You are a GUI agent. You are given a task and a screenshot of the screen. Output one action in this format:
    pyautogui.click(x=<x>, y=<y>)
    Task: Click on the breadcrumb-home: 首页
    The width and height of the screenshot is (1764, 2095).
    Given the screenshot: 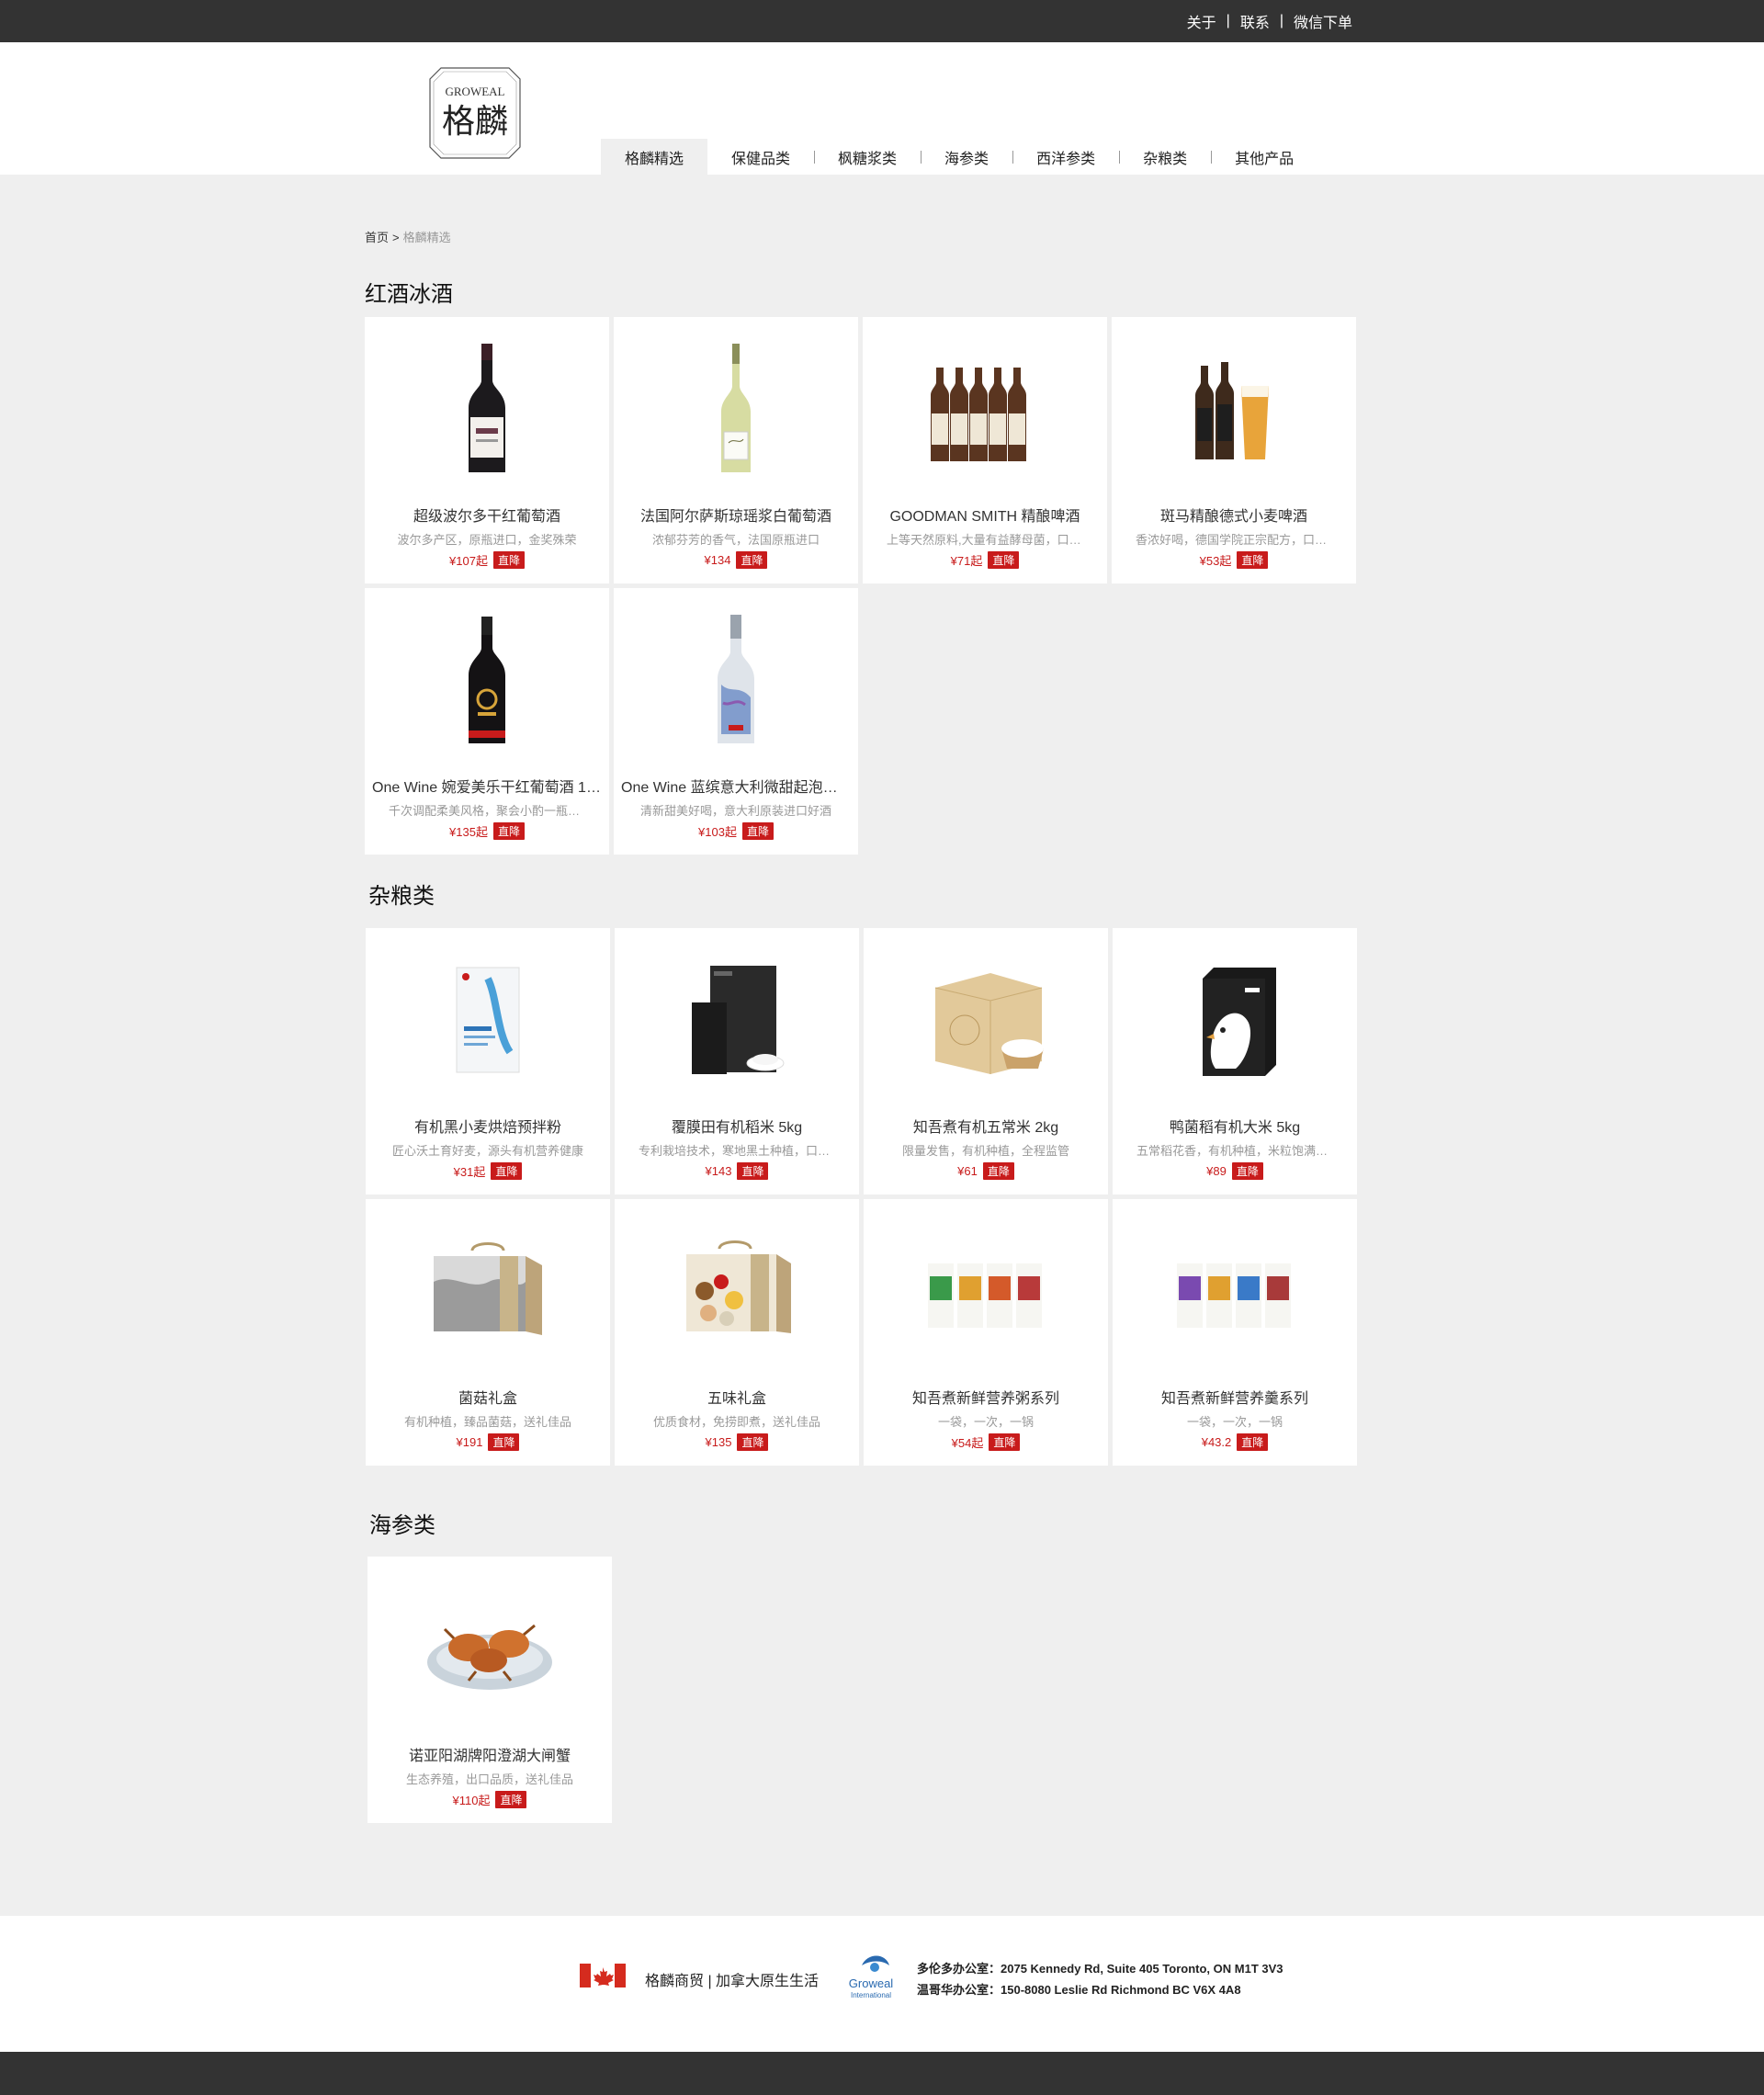 What is the action you would take?
    pyautogui.click(x=377, y=237)
    